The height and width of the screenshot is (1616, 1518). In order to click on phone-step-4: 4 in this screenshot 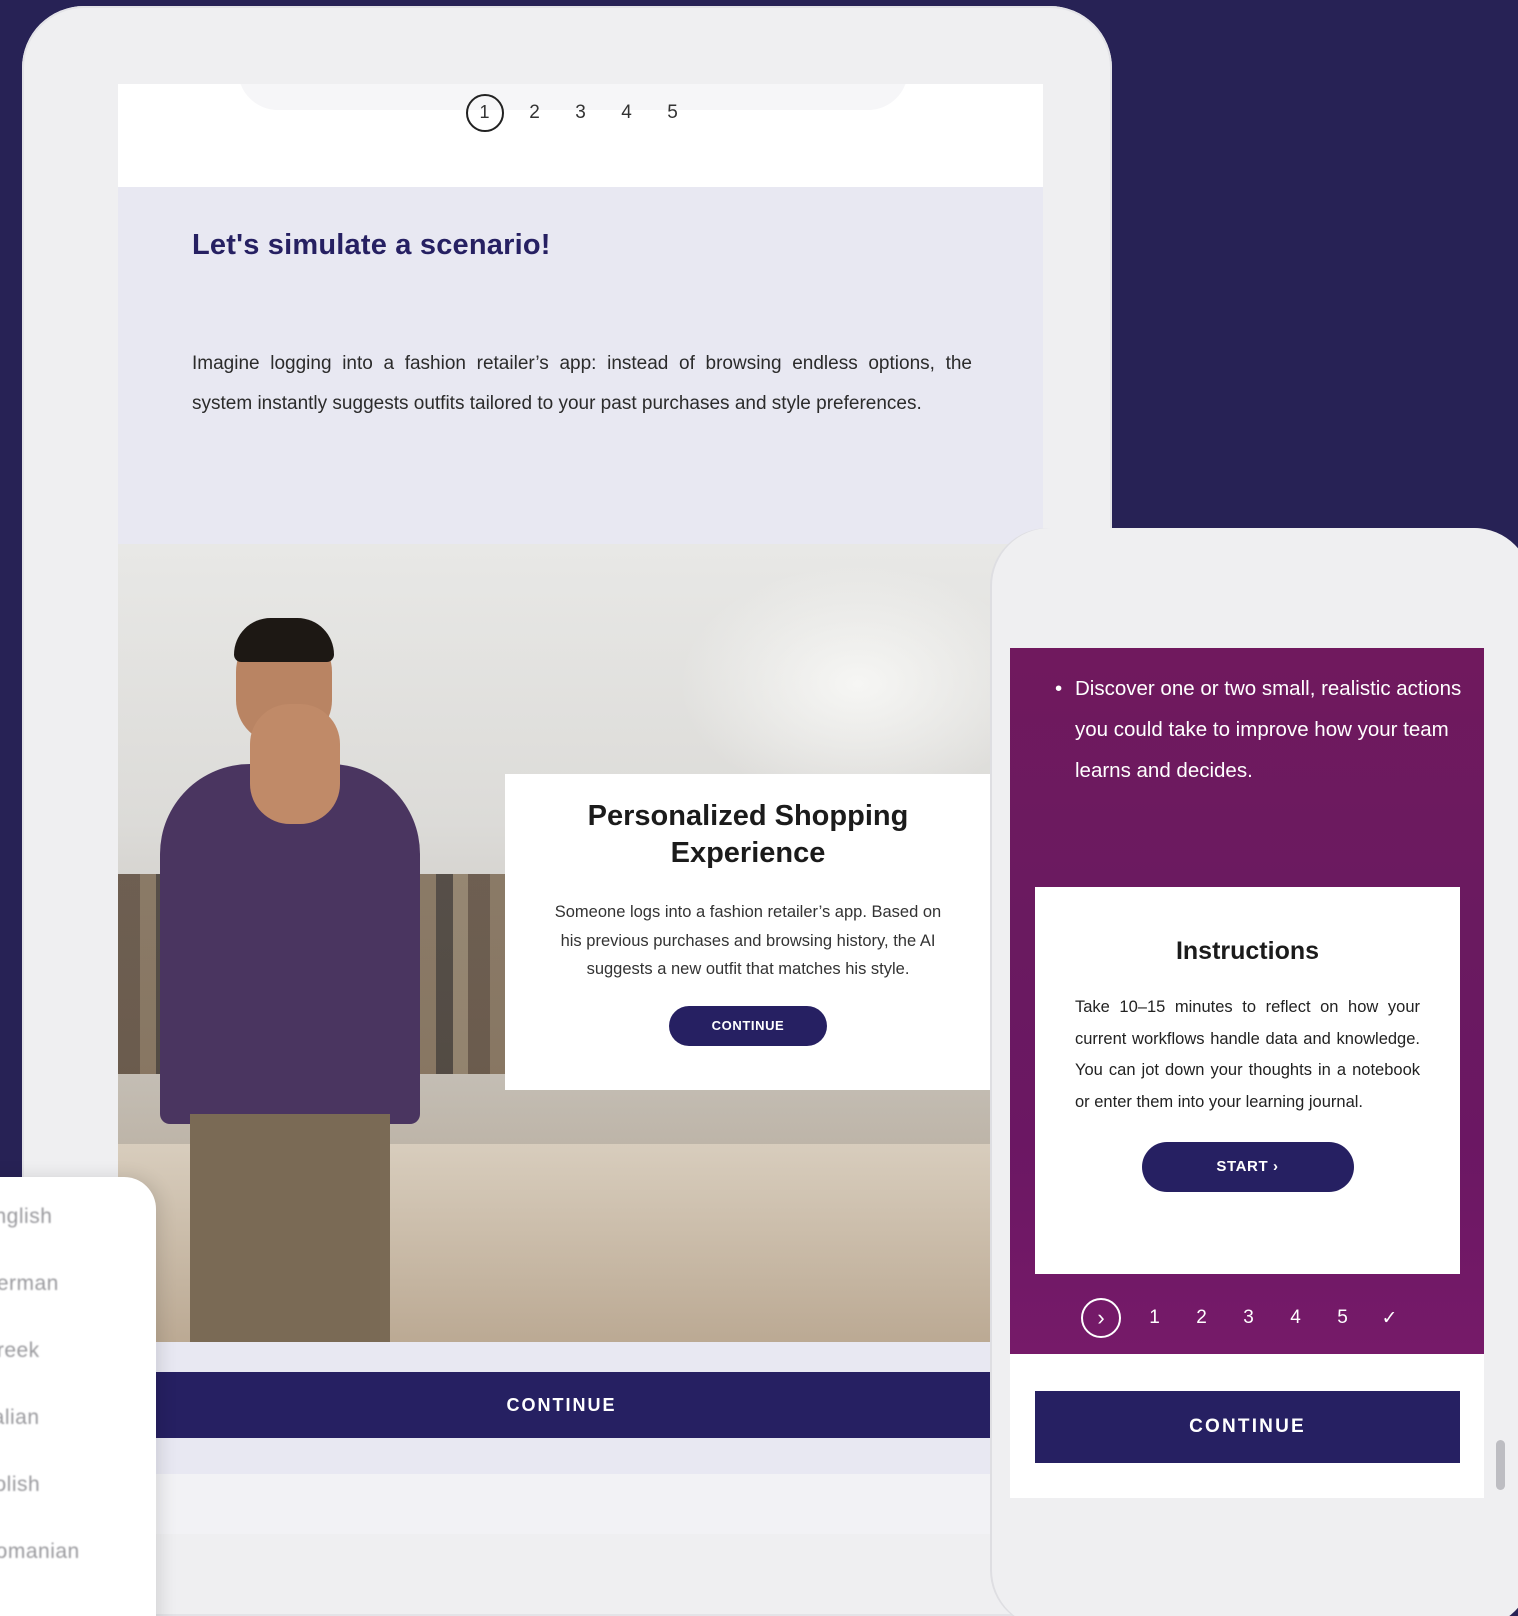, I will do `click(1295, 1318)`.